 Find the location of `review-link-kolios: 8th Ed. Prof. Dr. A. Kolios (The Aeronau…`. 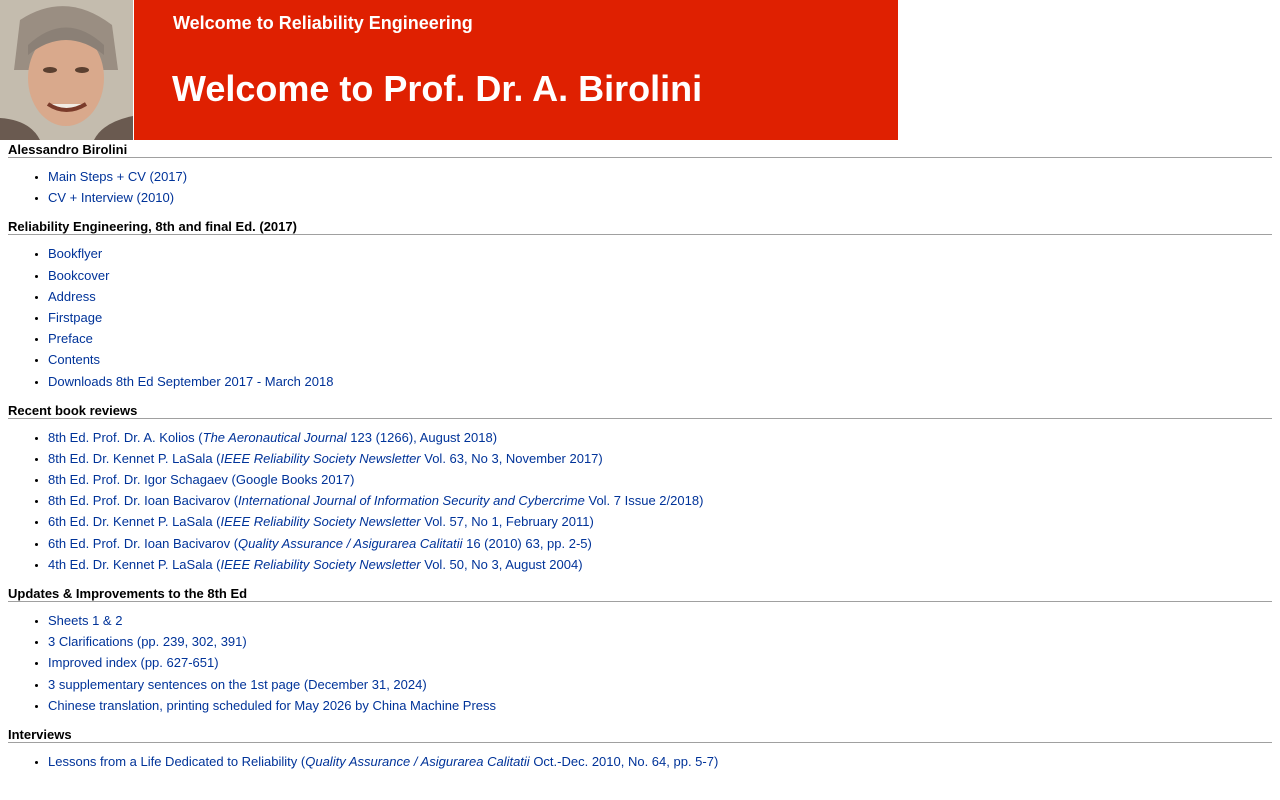

review-link-kolios: 8th Ed. Prof. Dr. A. Kolios (The Aeronau… is located at coordinates (272, 437).